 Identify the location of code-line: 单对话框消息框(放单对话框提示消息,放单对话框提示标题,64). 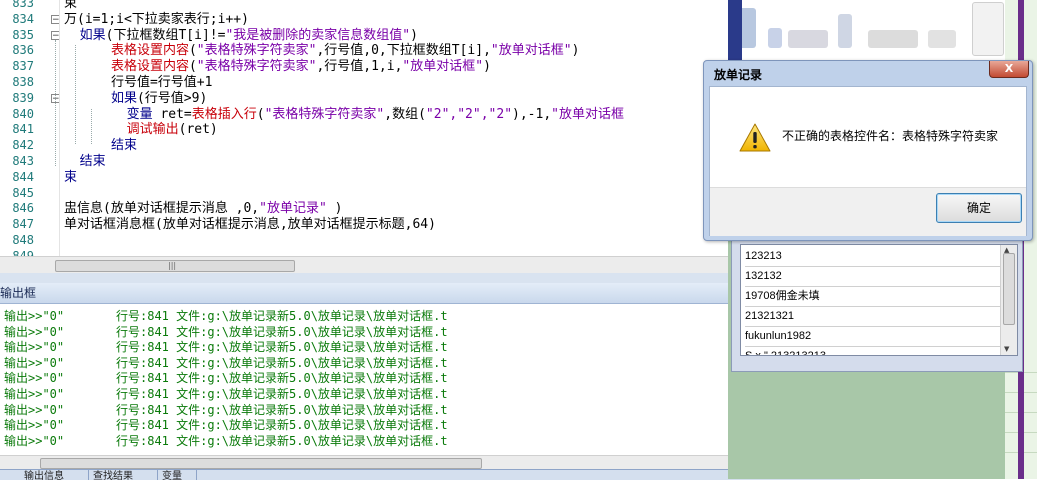
(250, 225).